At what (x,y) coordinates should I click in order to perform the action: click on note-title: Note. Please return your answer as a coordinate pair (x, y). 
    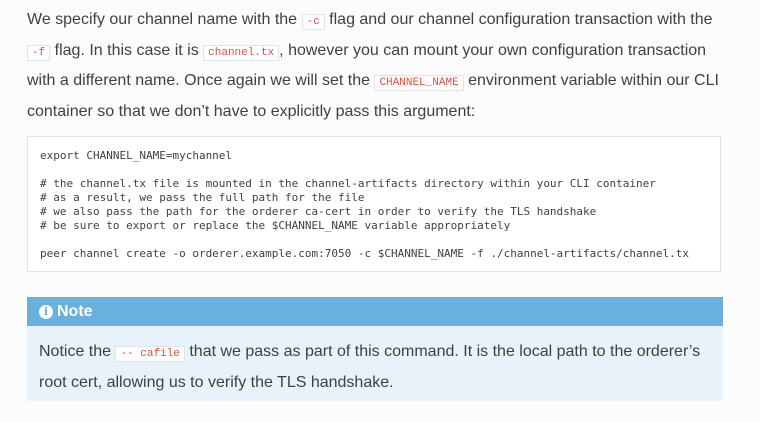
    Looking at the image, I should click on (75, 311).